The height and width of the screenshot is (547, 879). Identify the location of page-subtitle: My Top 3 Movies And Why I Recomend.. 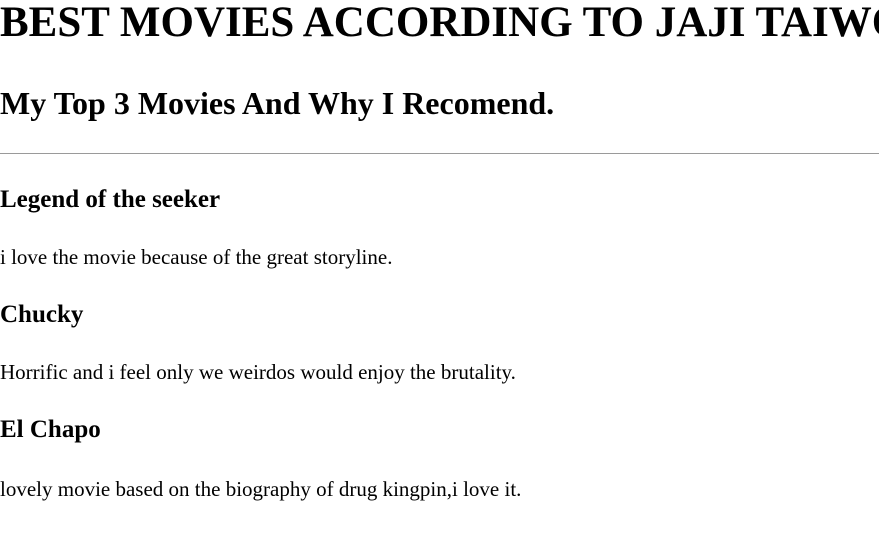
(277, 103).